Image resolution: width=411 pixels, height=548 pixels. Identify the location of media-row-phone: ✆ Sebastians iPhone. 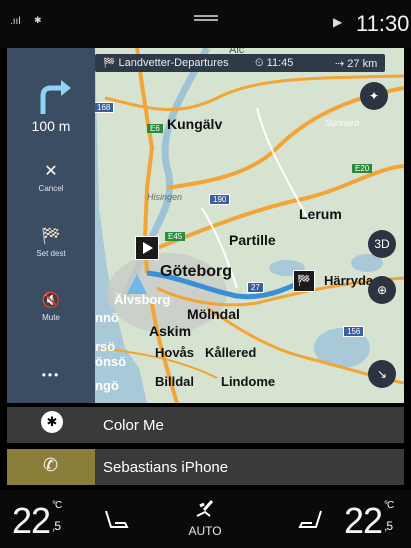
(205, 467).